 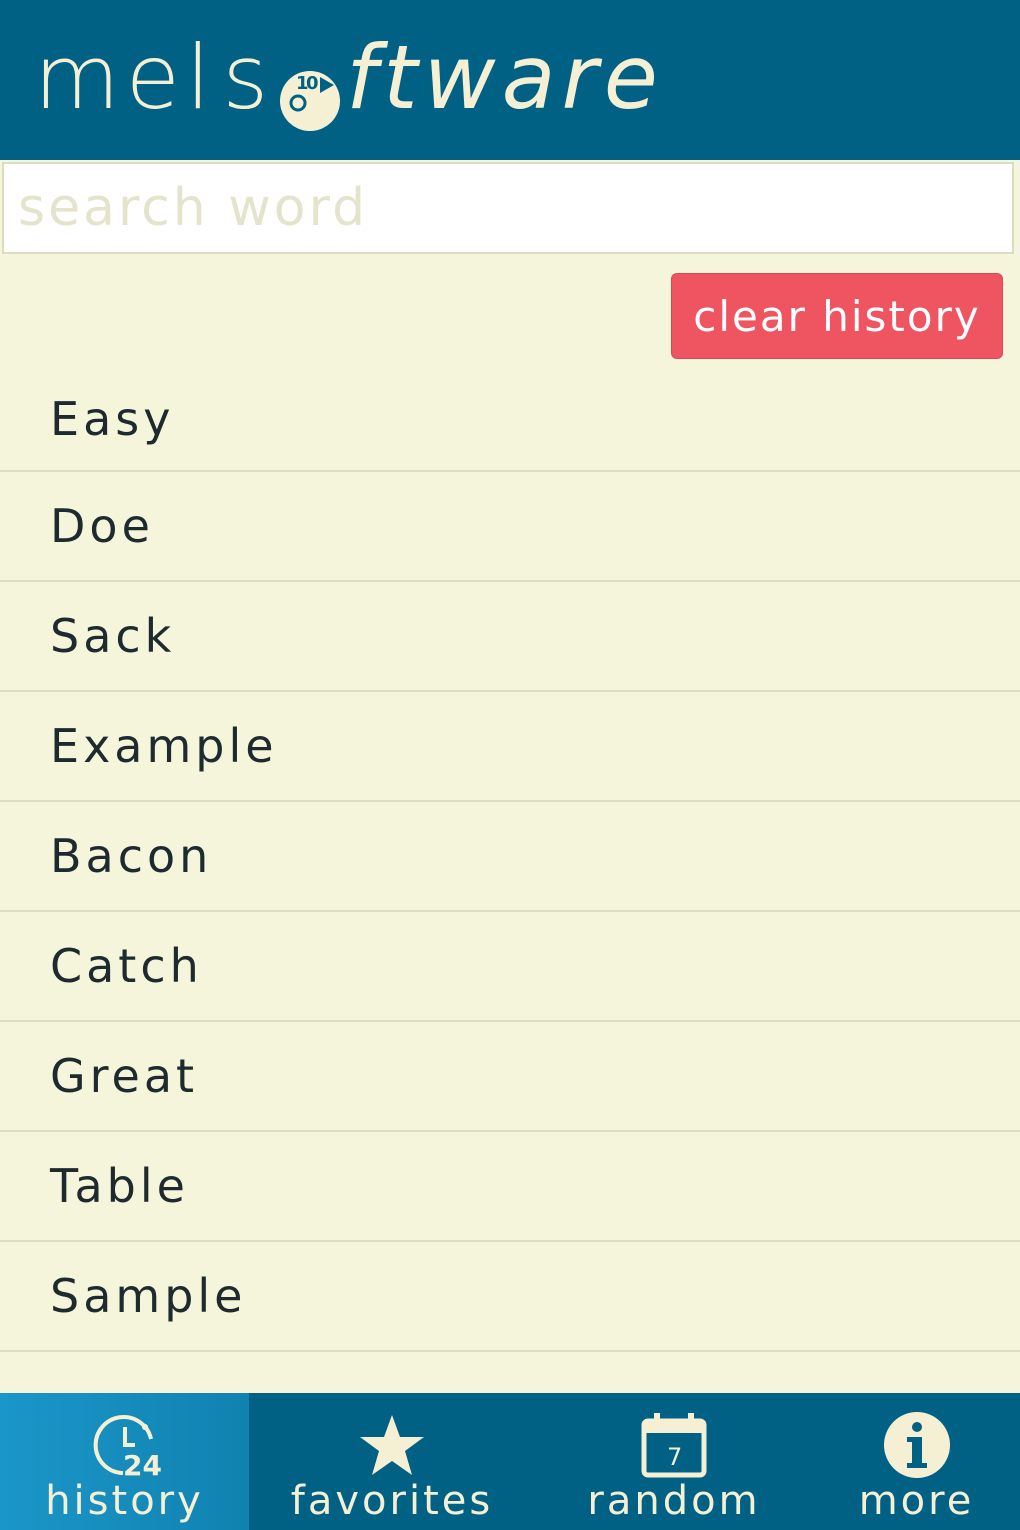 I want to click on app-header: mel s 1 0 ftware, so click(x=510, y=80).